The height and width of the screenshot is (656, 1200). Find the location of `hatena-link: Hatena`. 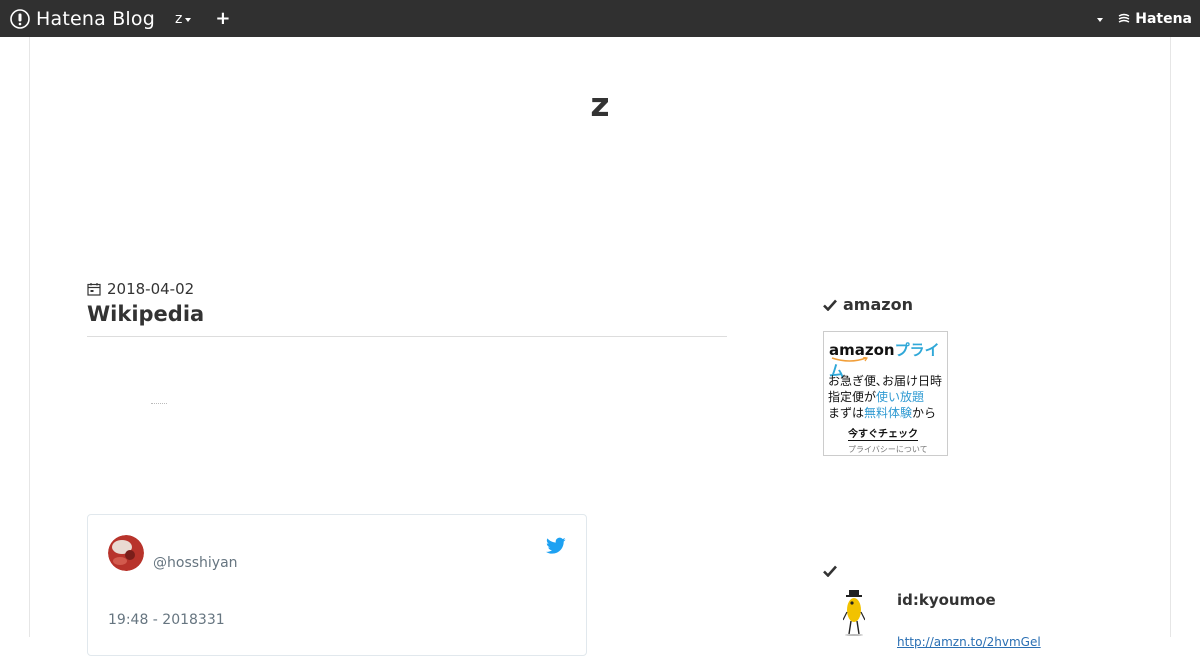

hatena-link: Hatena is located at coordinates (1154, 19).